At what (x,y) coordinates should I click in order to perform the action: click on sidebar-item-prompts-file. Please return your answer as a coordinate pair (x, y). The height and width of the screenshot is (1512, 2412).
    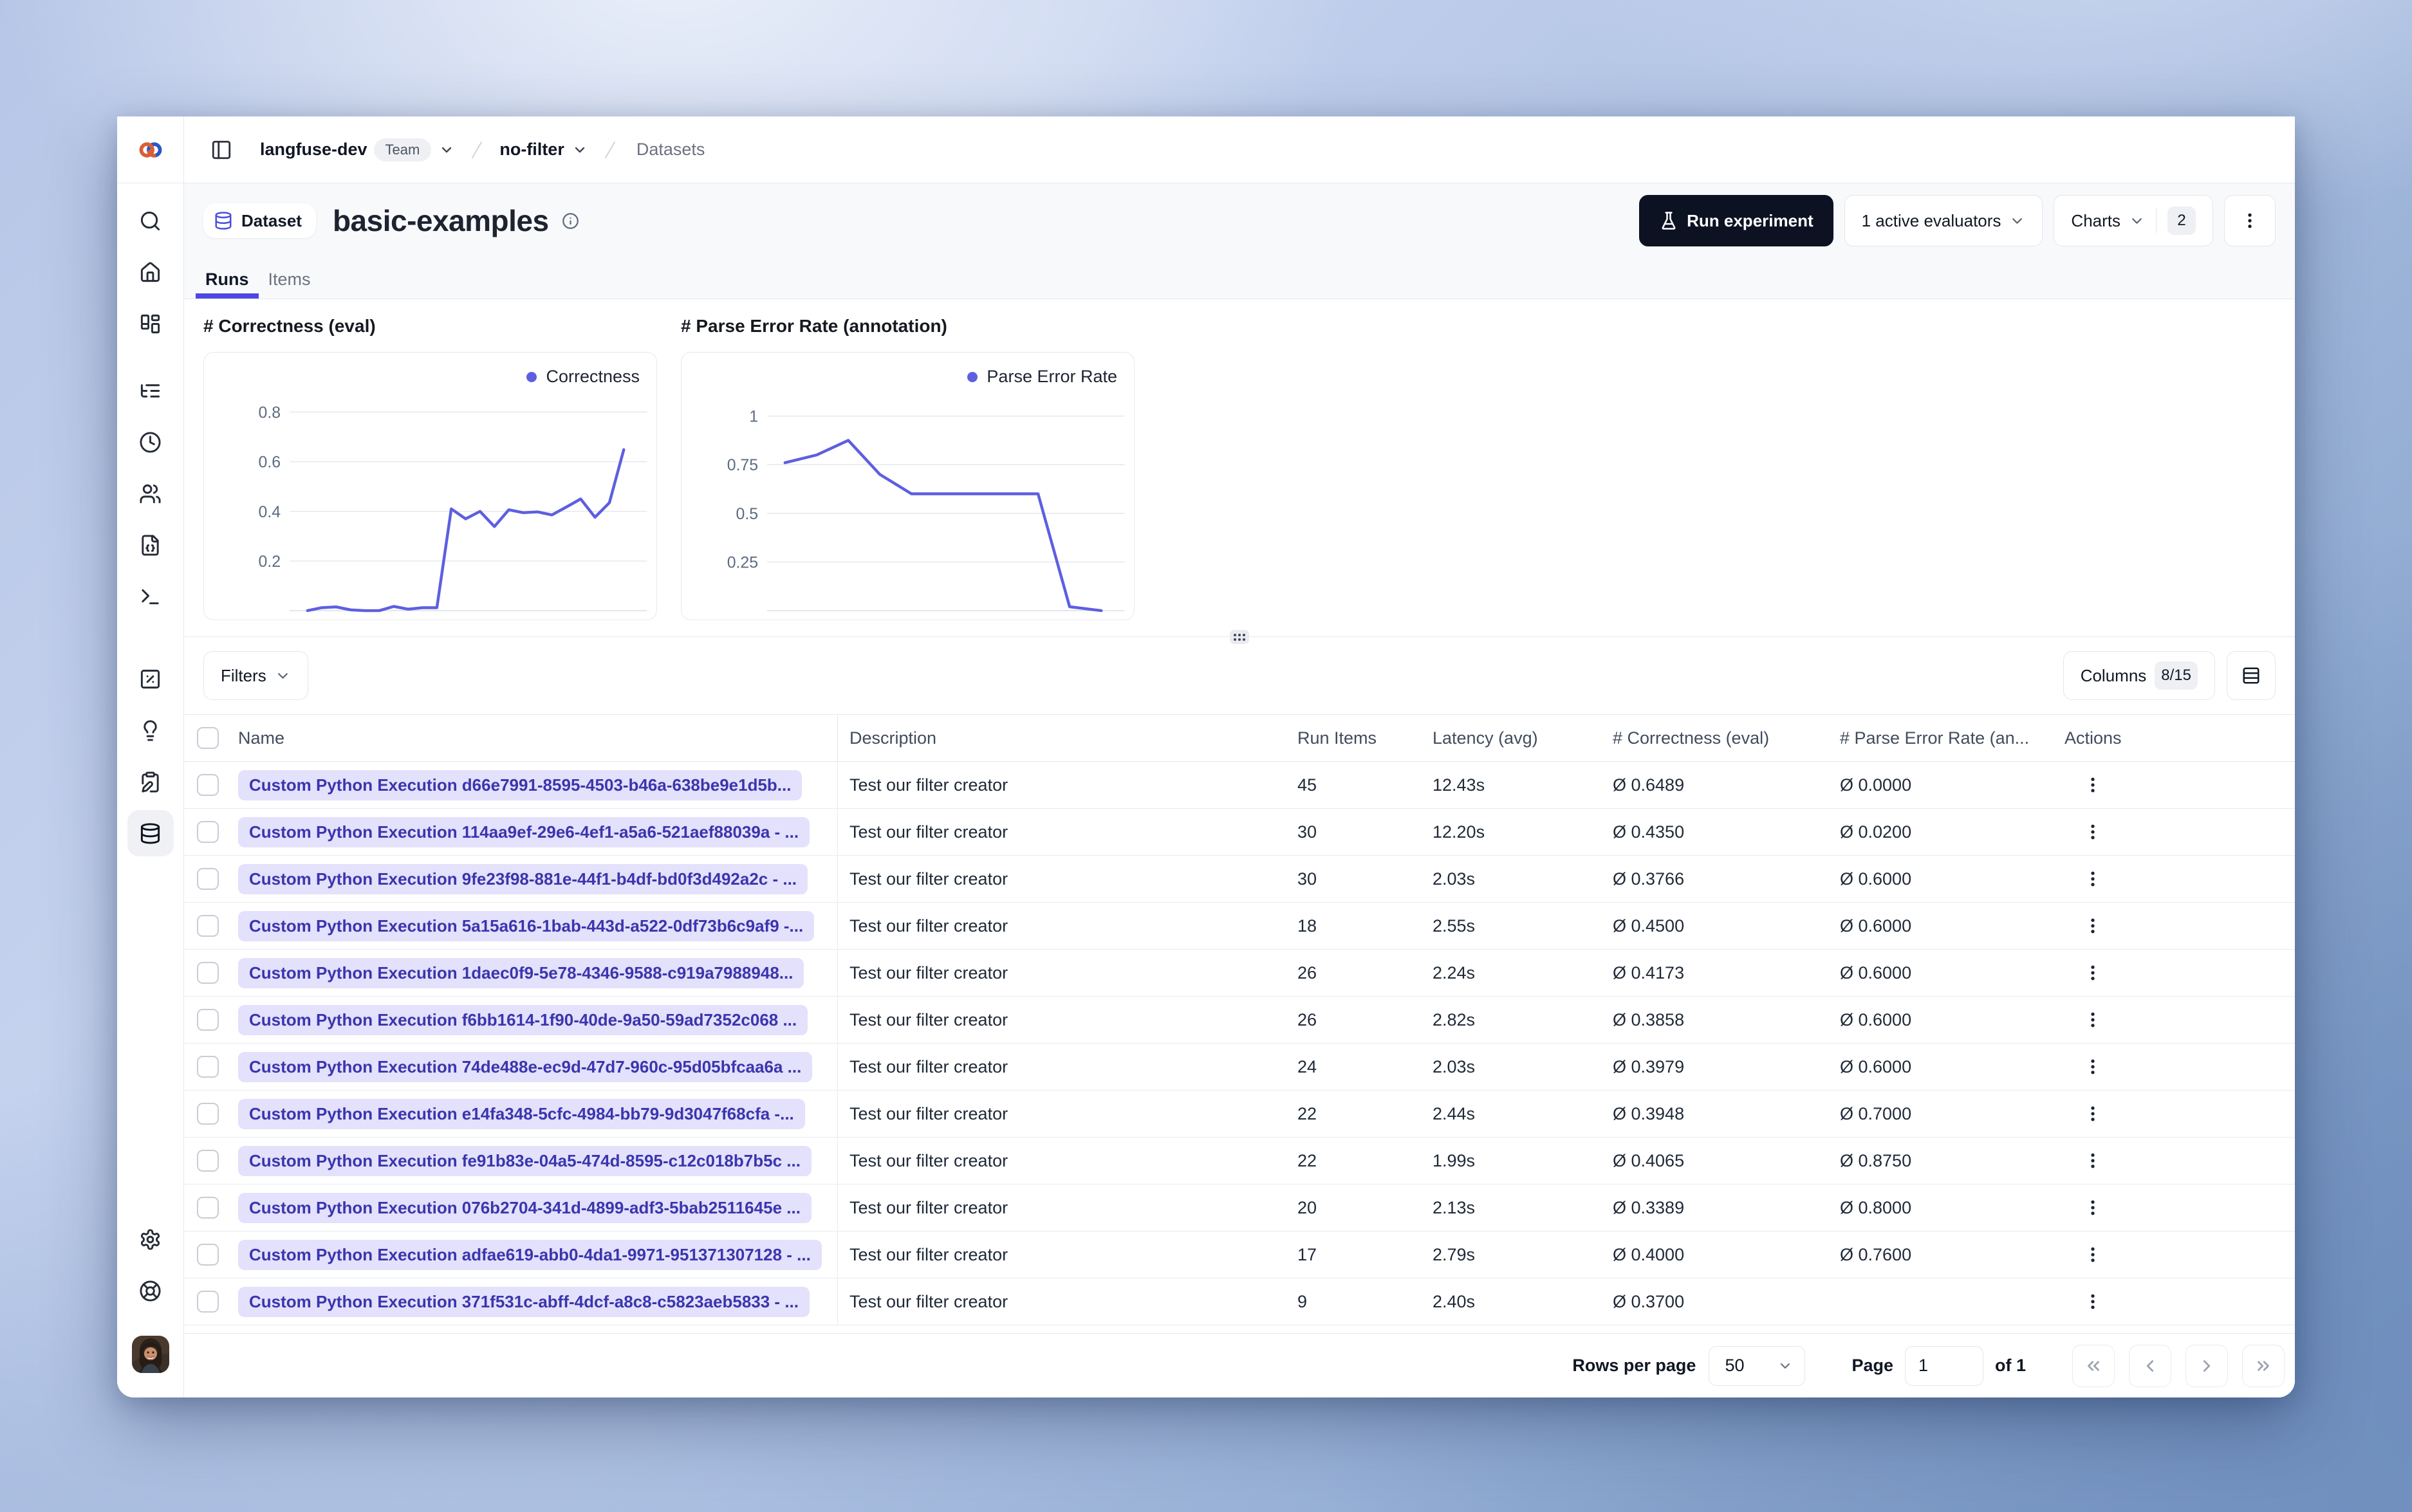
    Looking at the image, I should click on (150, 545).